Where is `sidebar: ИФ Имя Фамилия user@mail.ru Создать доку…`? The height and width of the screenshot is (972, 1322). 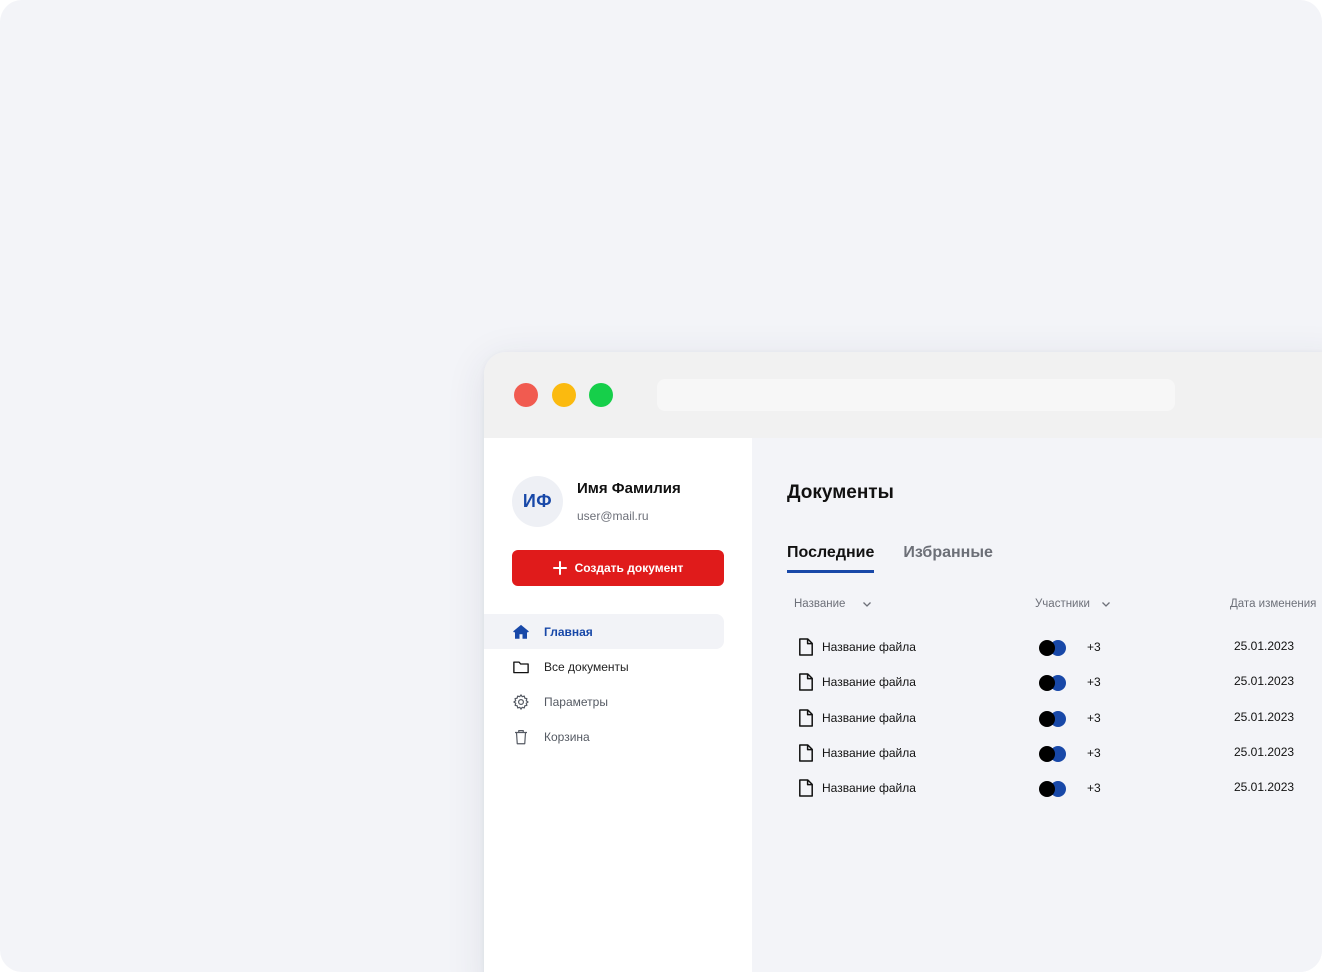
sidebar: ИФ Имя Фамилия user@mail.ru Создать доку… is located at coordinates (618, 705).